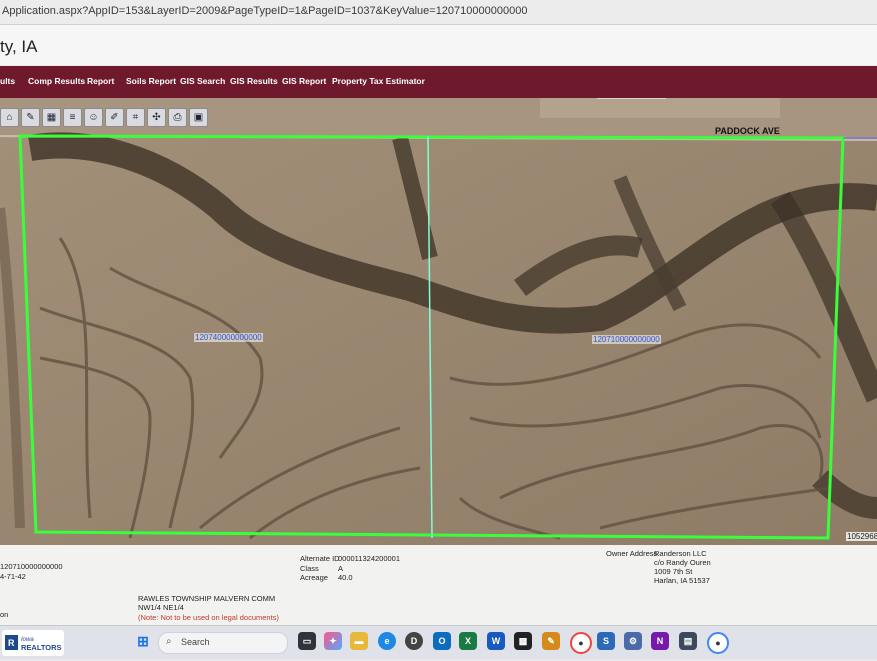 The image size is (877, 661). I want to click on excel-button: X, so click(468, 641).